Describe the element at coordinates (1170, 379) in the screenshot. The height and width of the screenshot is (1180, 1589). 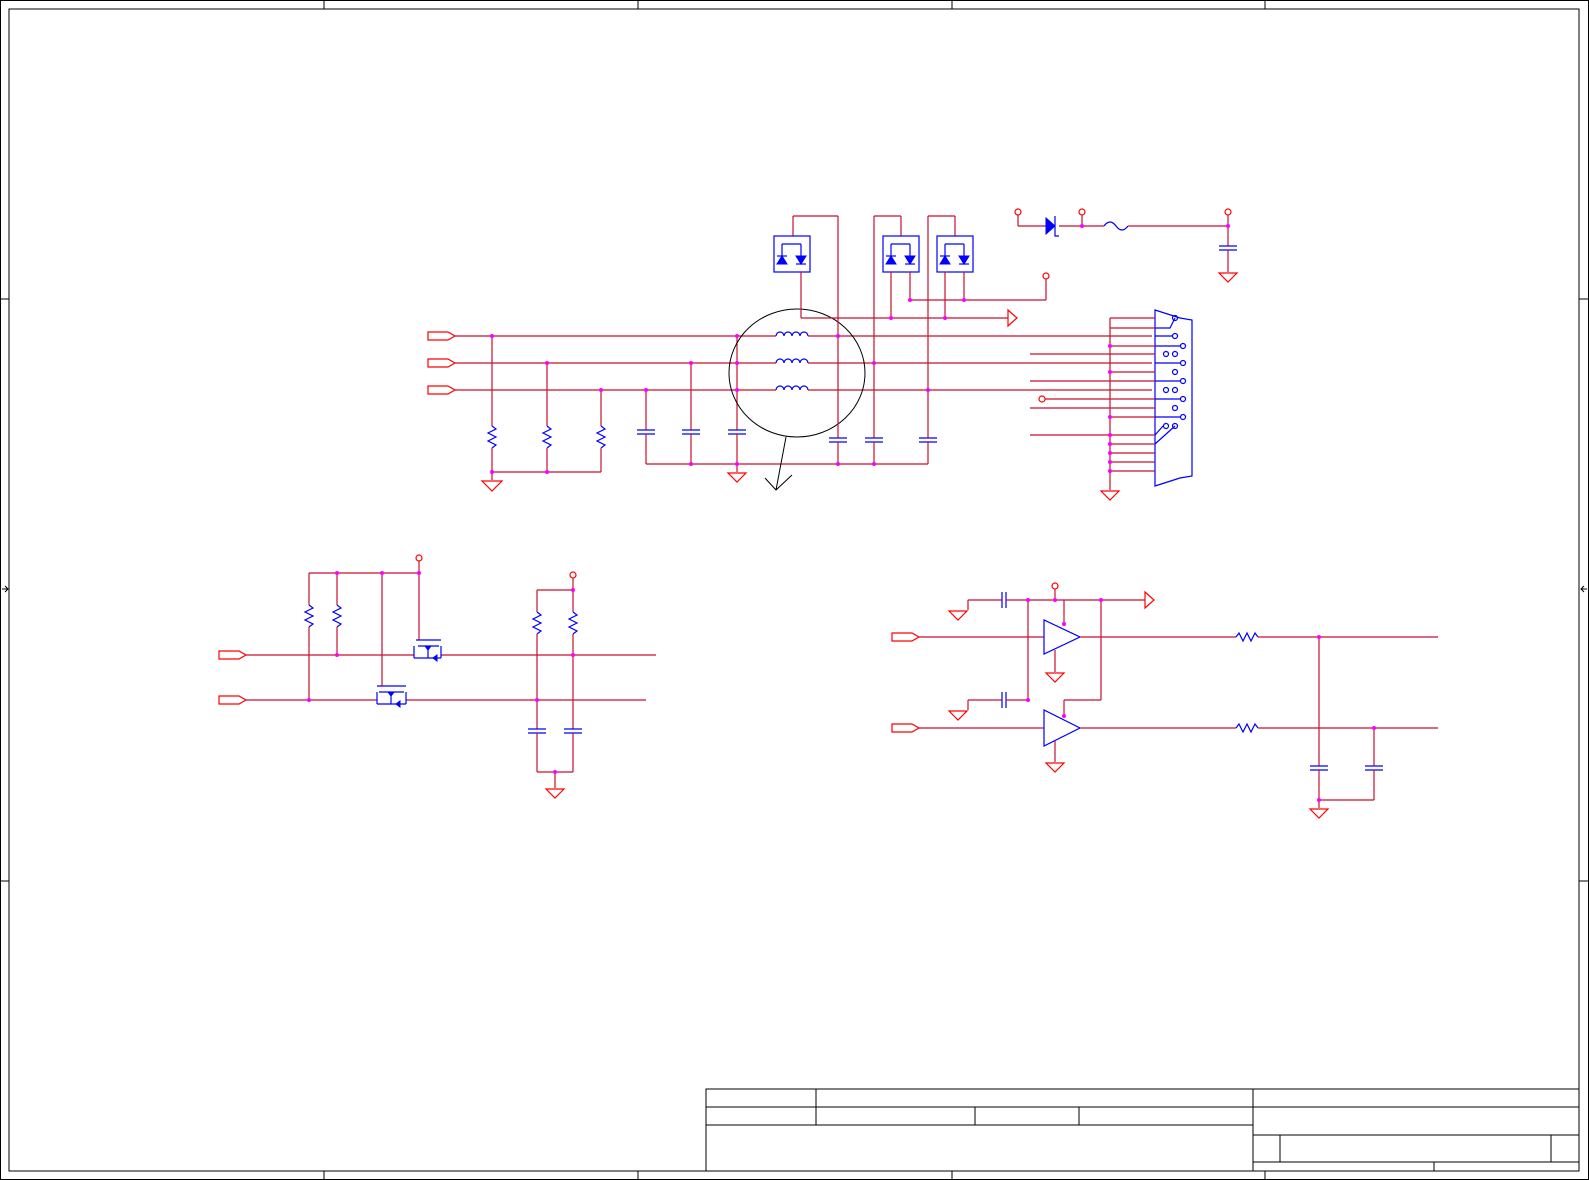
I see `connector-pins` at that location.